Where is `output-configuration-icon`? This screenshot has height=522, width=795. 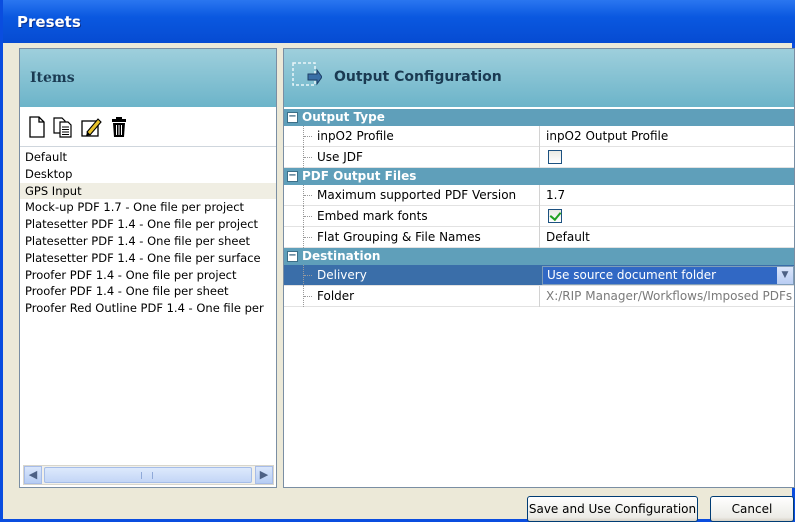 output-configuration-icon is located at coordinates (307, 74).